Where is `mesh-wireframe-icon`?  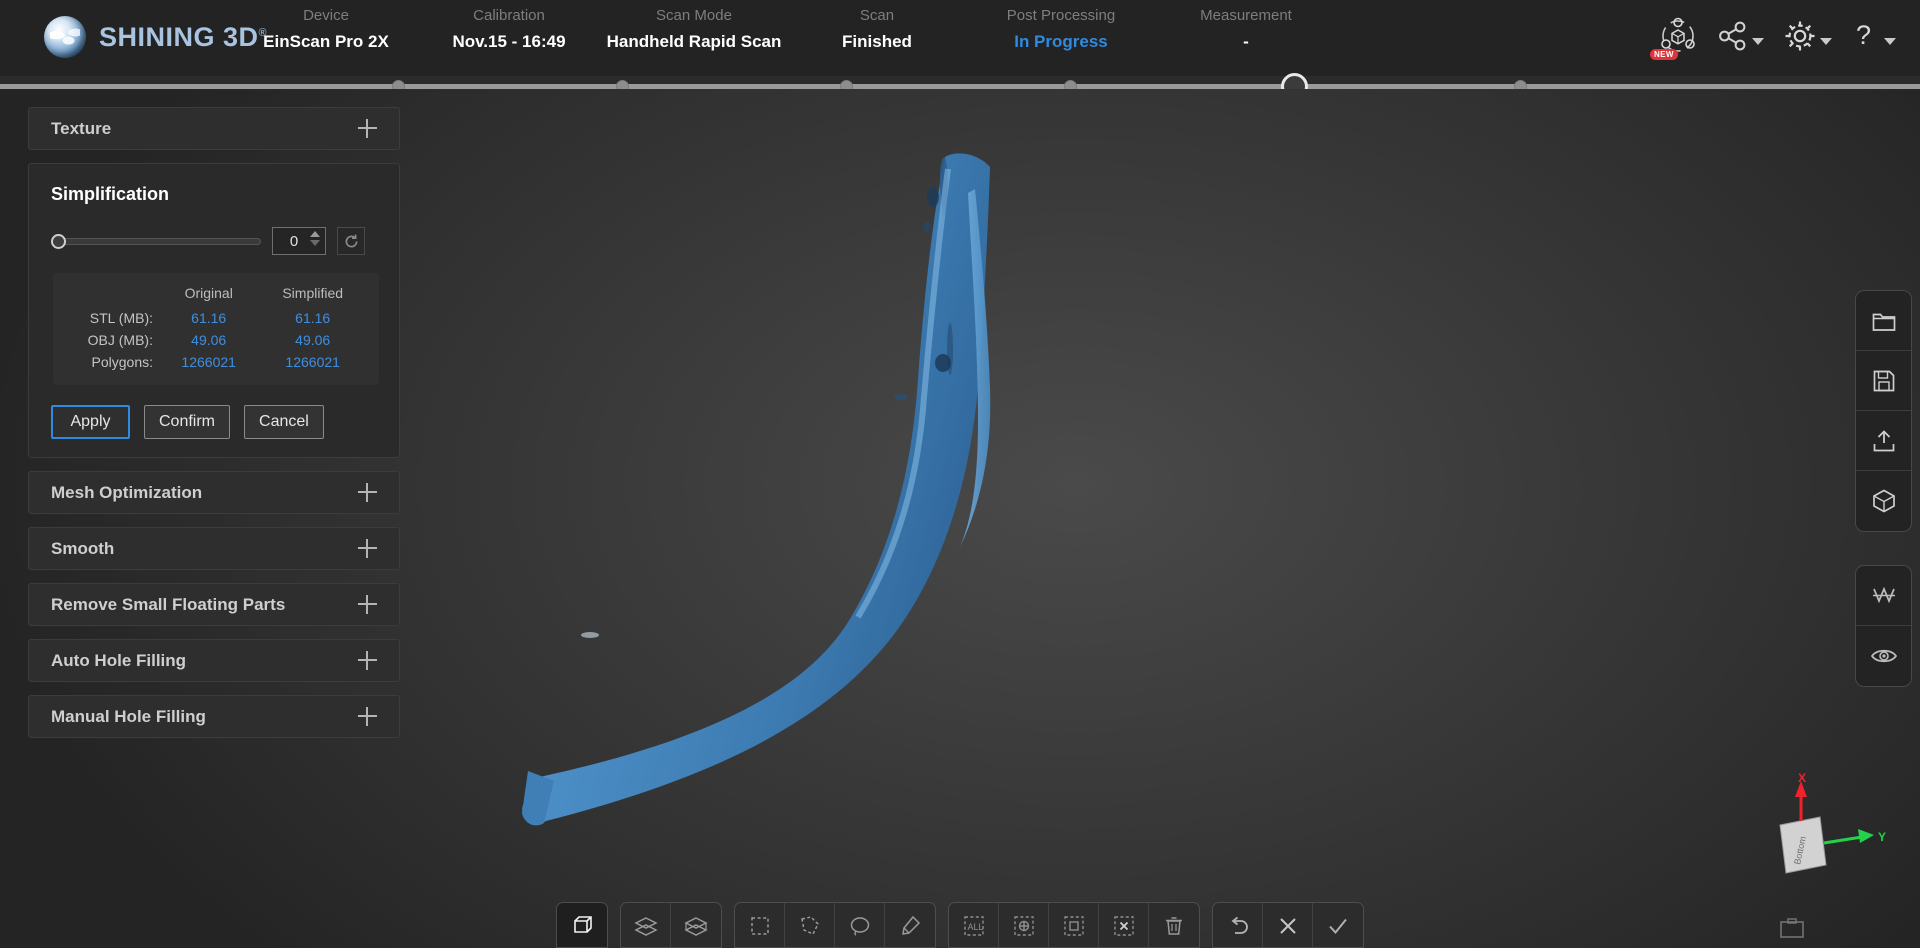
mesh-wireframe-icon is located at coordinates (1883, 594).